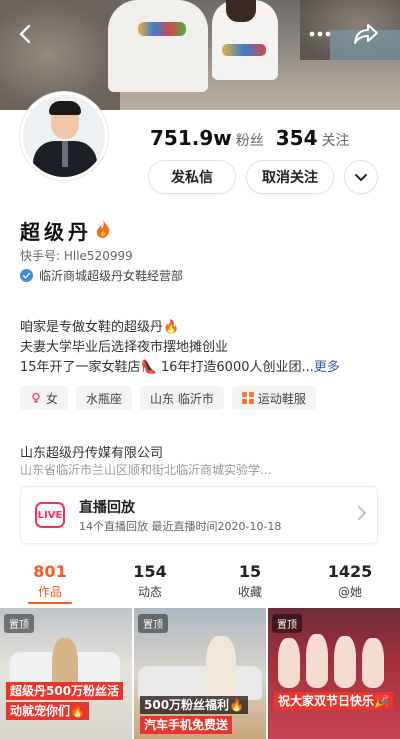 This screenshot has height=739, width=400. I want to click on tab-count: 1425, so click(350, 571).